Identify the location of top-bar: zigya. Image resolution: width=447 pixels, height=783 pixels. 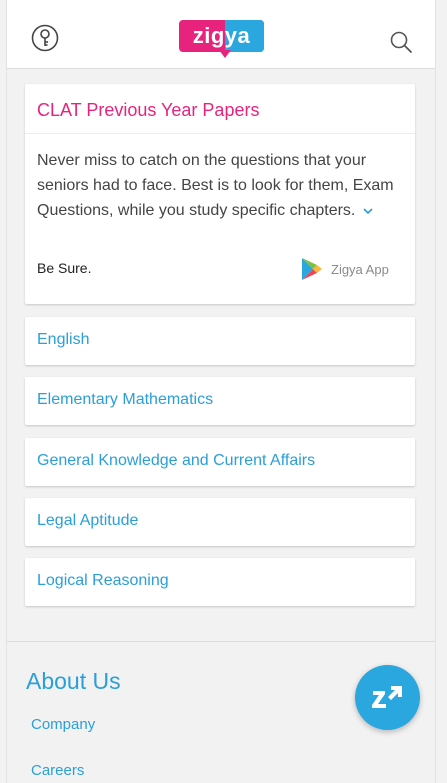
(221, 34).